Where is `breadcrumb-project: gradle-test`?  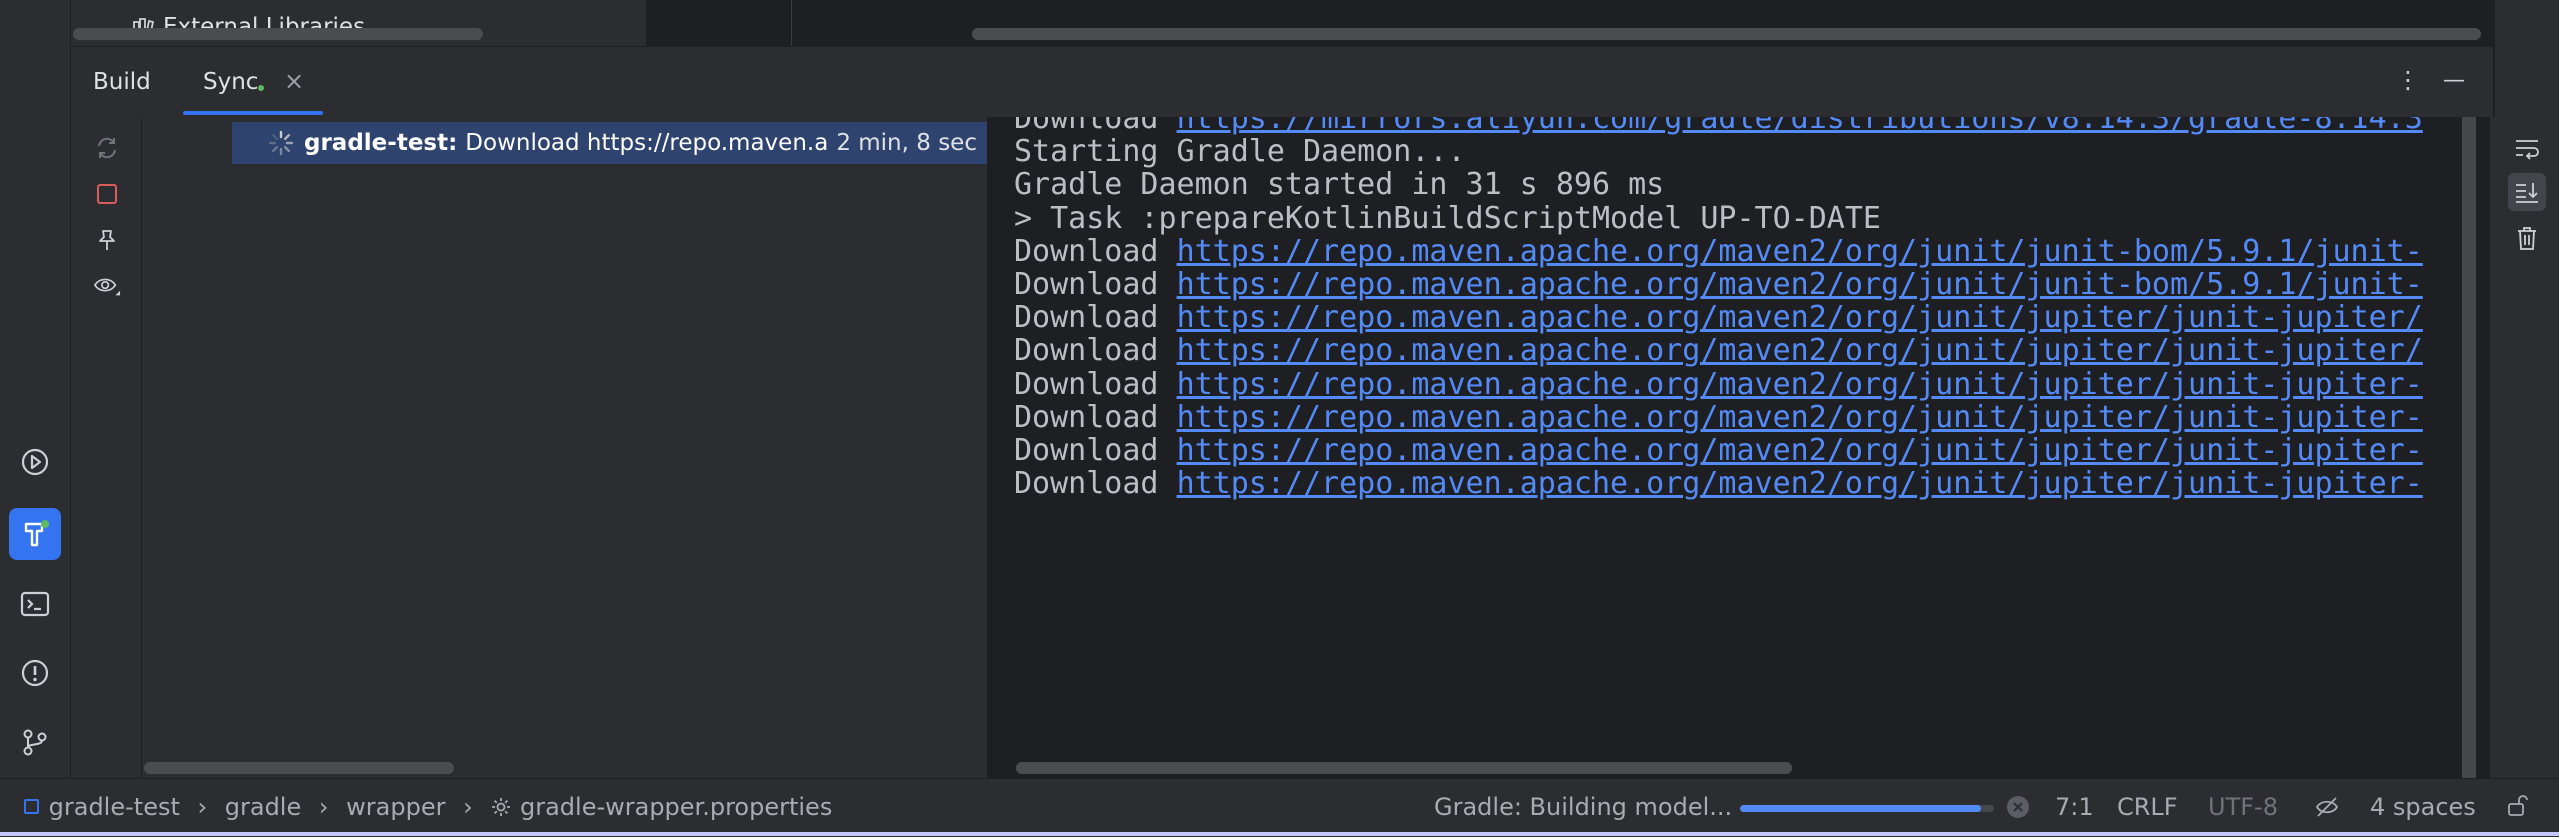 breadcrumb-project: gradle-test is located at coordinates (114, 807).